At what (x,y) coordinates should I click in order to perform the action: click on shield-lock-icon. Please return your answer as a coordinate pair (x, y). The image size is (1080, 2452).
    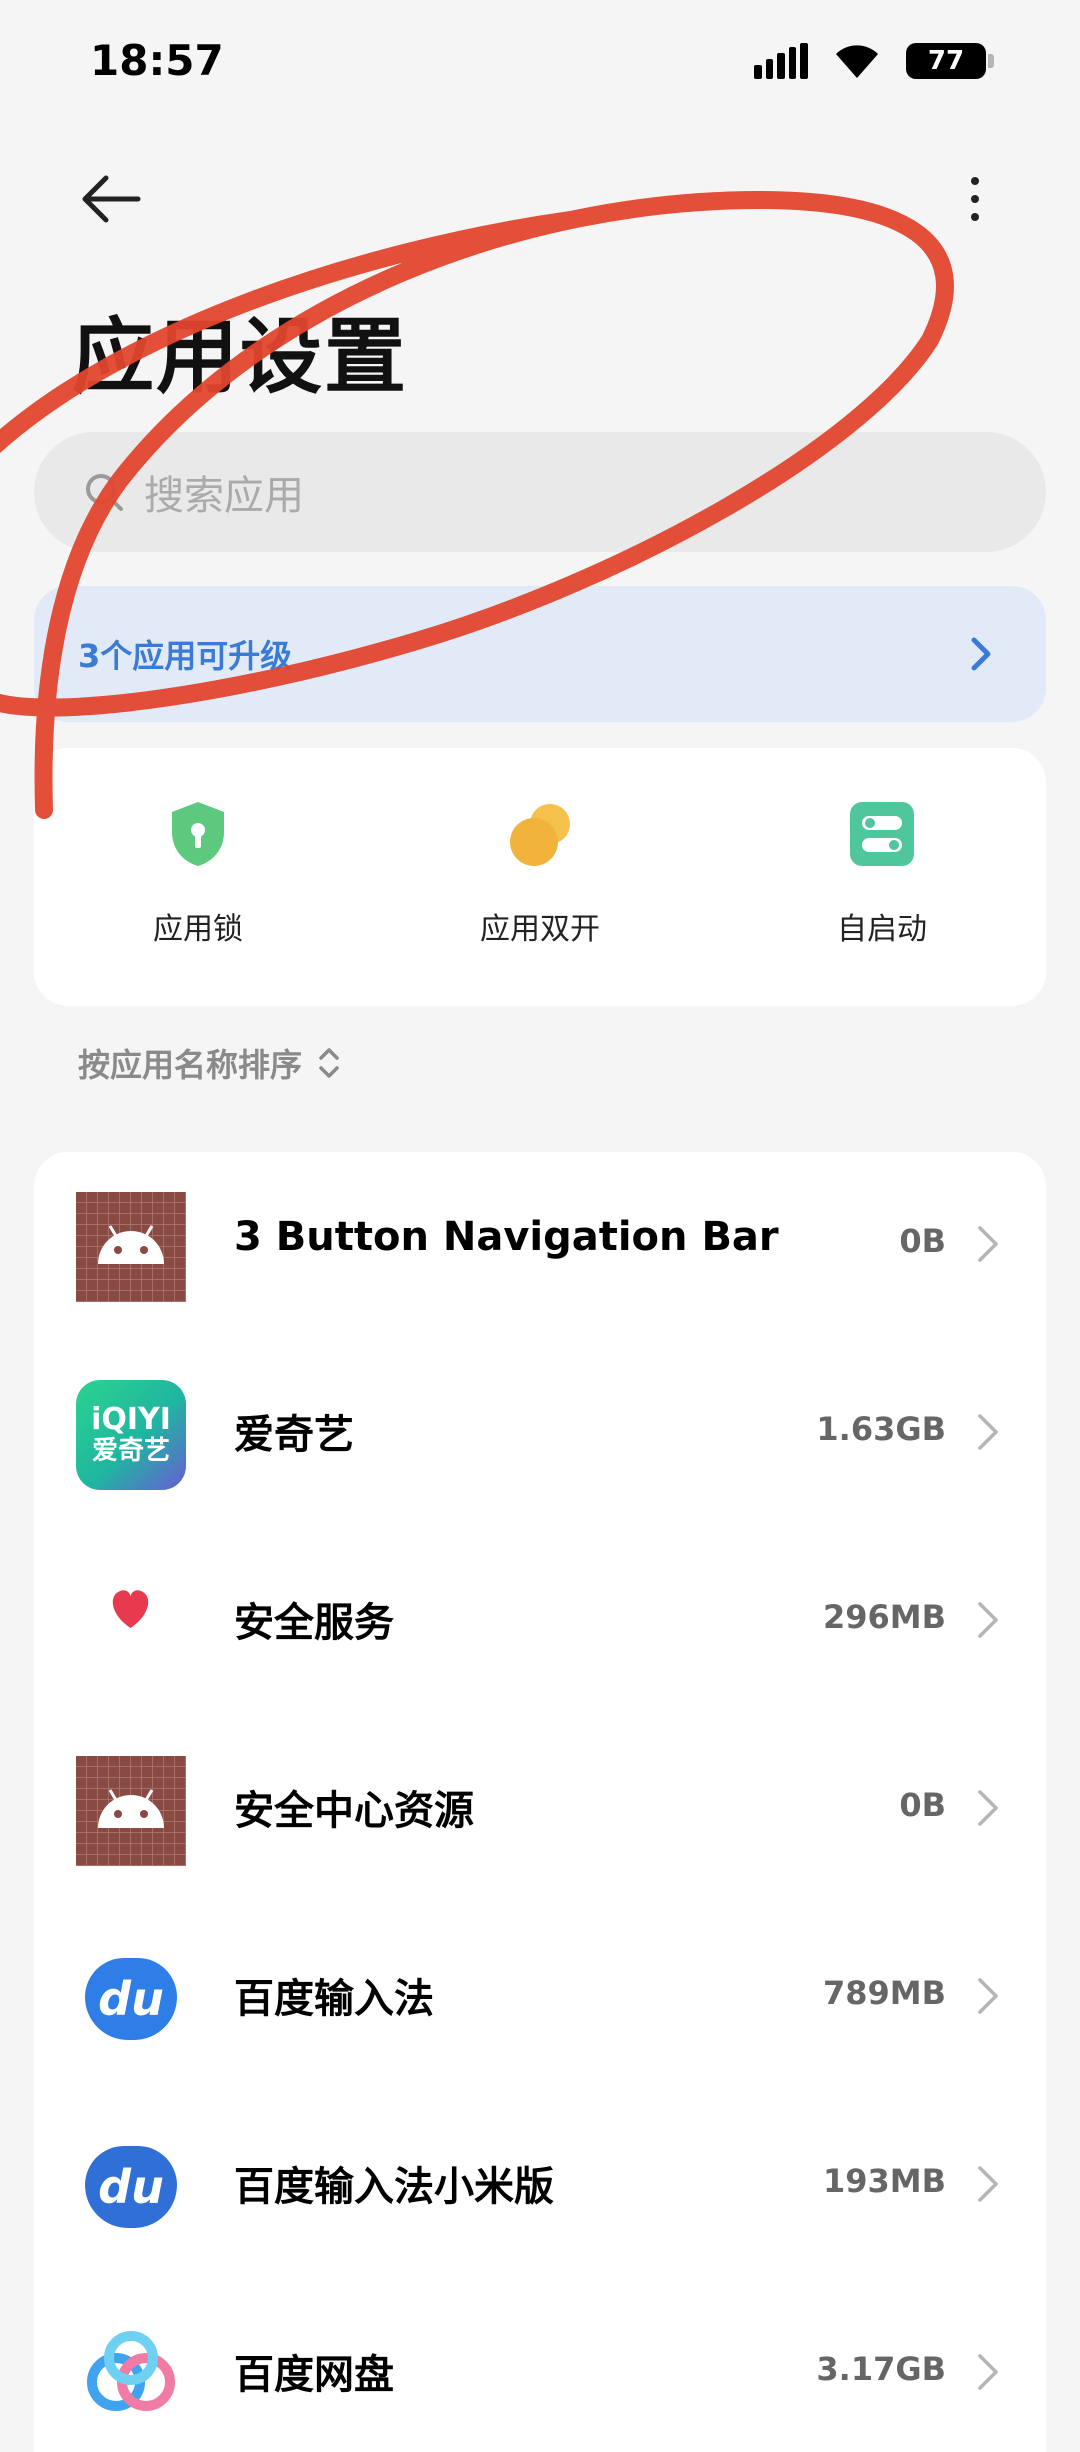
    Looking at the image, I should click on (198, 834).